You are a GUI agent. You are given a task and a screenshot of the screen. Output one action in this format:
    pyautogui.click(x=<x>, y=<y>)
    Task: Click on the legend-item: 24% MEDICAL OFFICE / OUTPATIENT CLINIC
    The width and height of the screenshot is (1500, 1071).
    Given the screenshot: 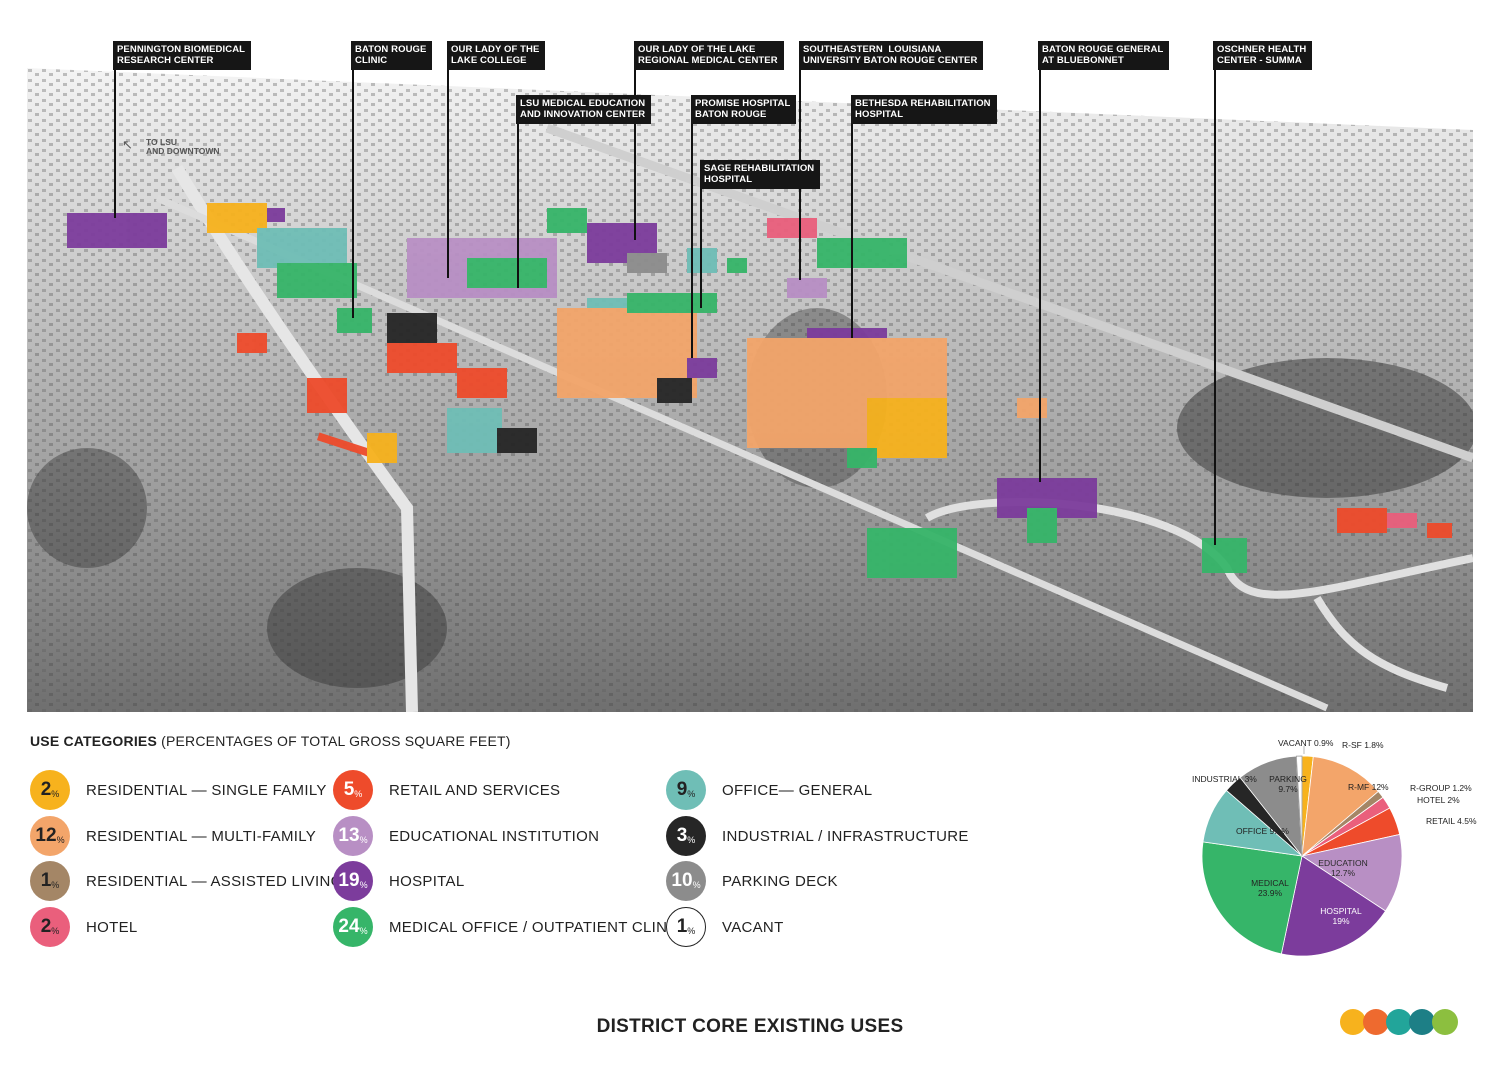 What is the action you would take?
    pyautogui.click(x=508, y=927)
    